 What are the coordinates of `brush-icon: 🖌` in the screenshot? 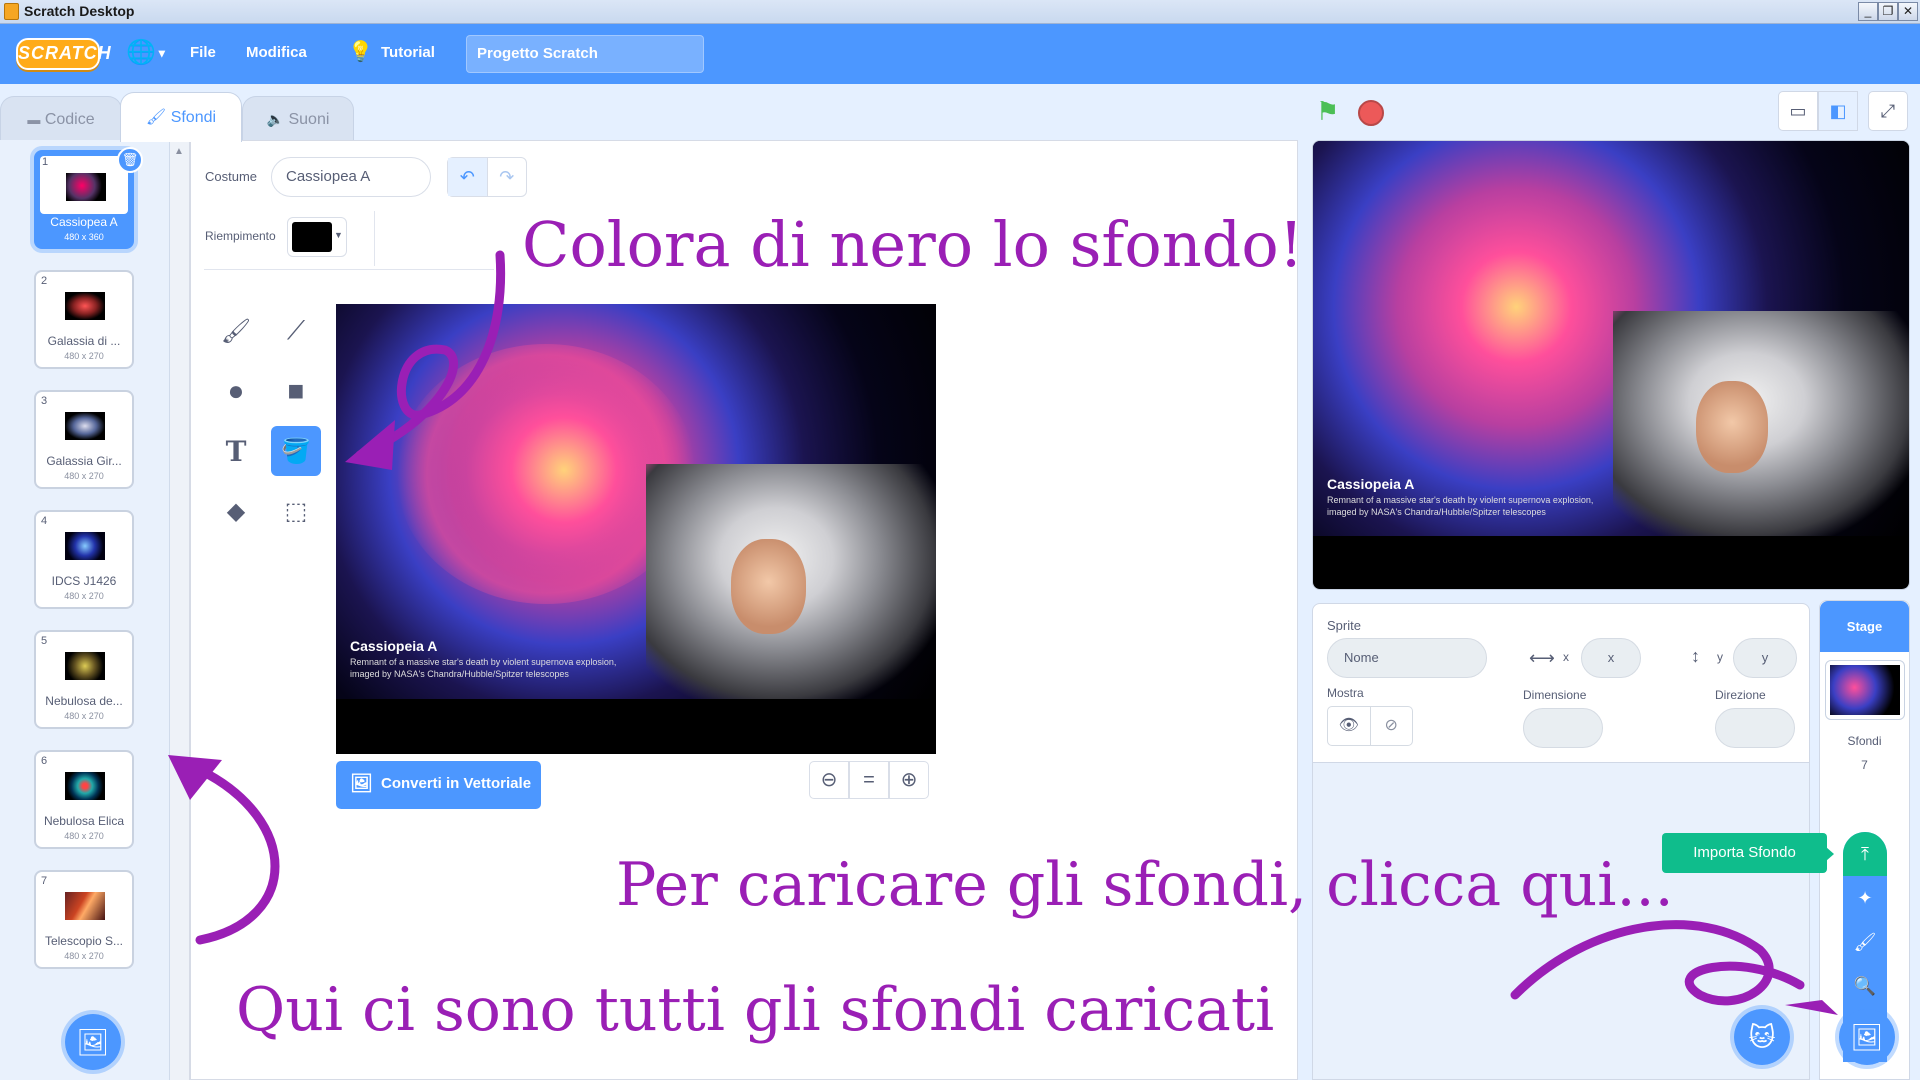 It's located at (156, 117).